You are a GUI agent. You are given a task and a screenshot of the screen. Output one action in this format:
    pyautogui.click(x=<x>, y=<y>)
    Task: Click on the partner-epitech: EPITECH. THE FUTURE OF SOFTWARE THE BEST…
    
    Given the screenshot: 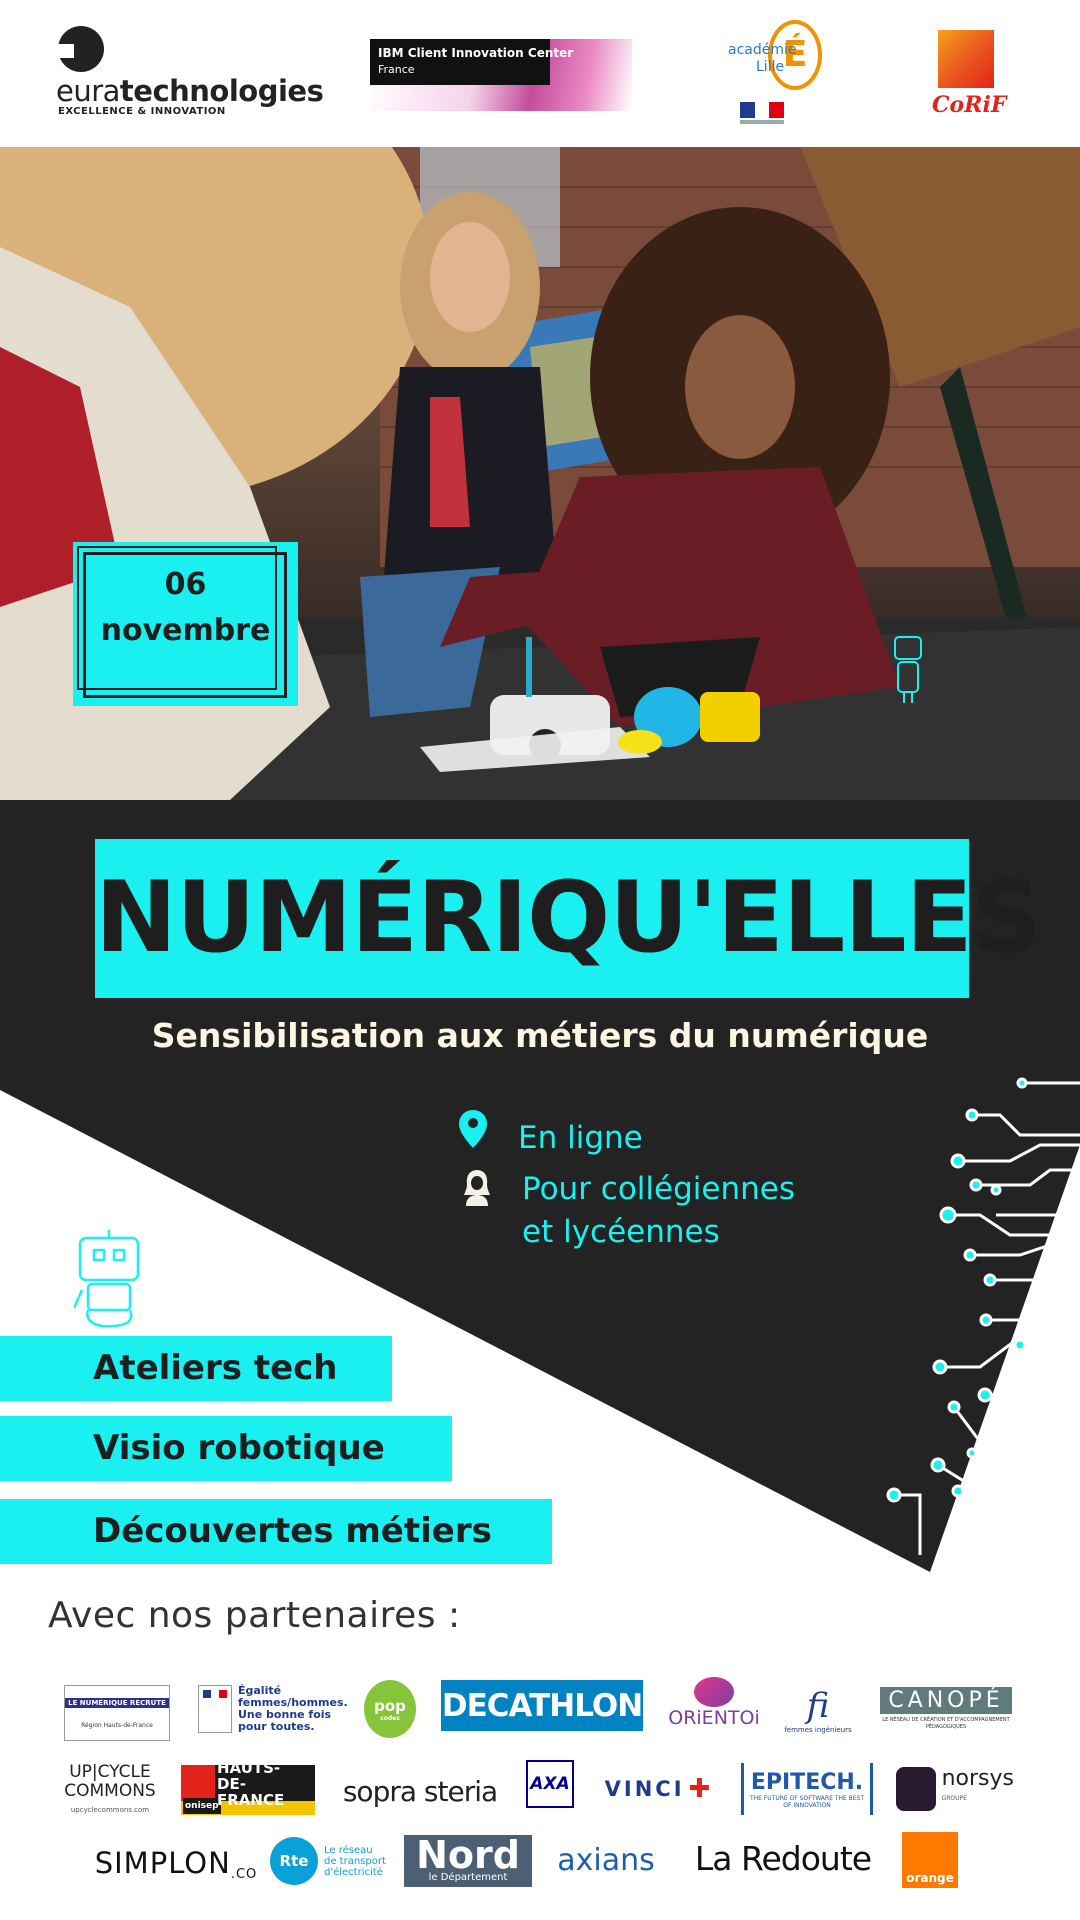 What is the action you would take?
    pyautogui.click(x=807, y=1789)
    